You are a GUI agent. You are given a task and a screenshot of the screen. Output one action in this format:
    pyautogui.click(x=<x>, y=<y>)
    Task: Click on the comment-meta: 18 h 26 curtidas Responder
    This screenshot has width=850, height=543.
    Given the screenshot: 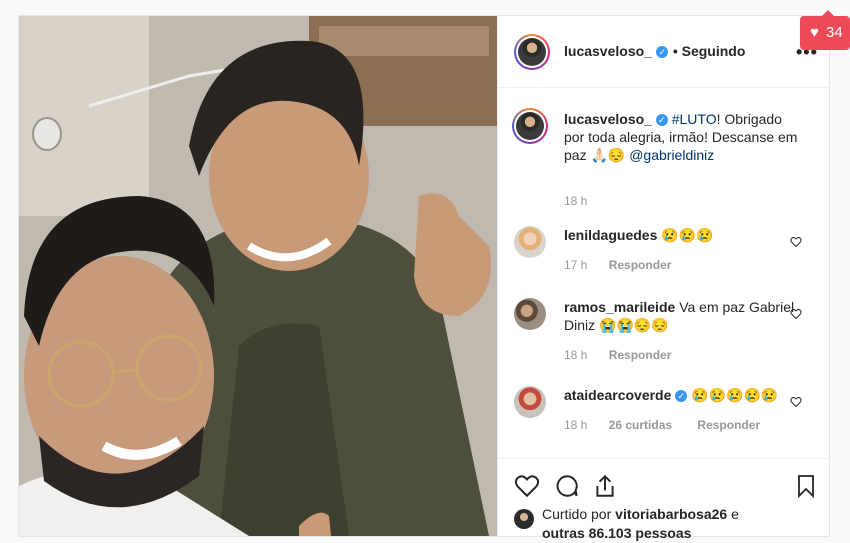 What is the action you would take?
    pyautogui.click(x=673, y=425)
    